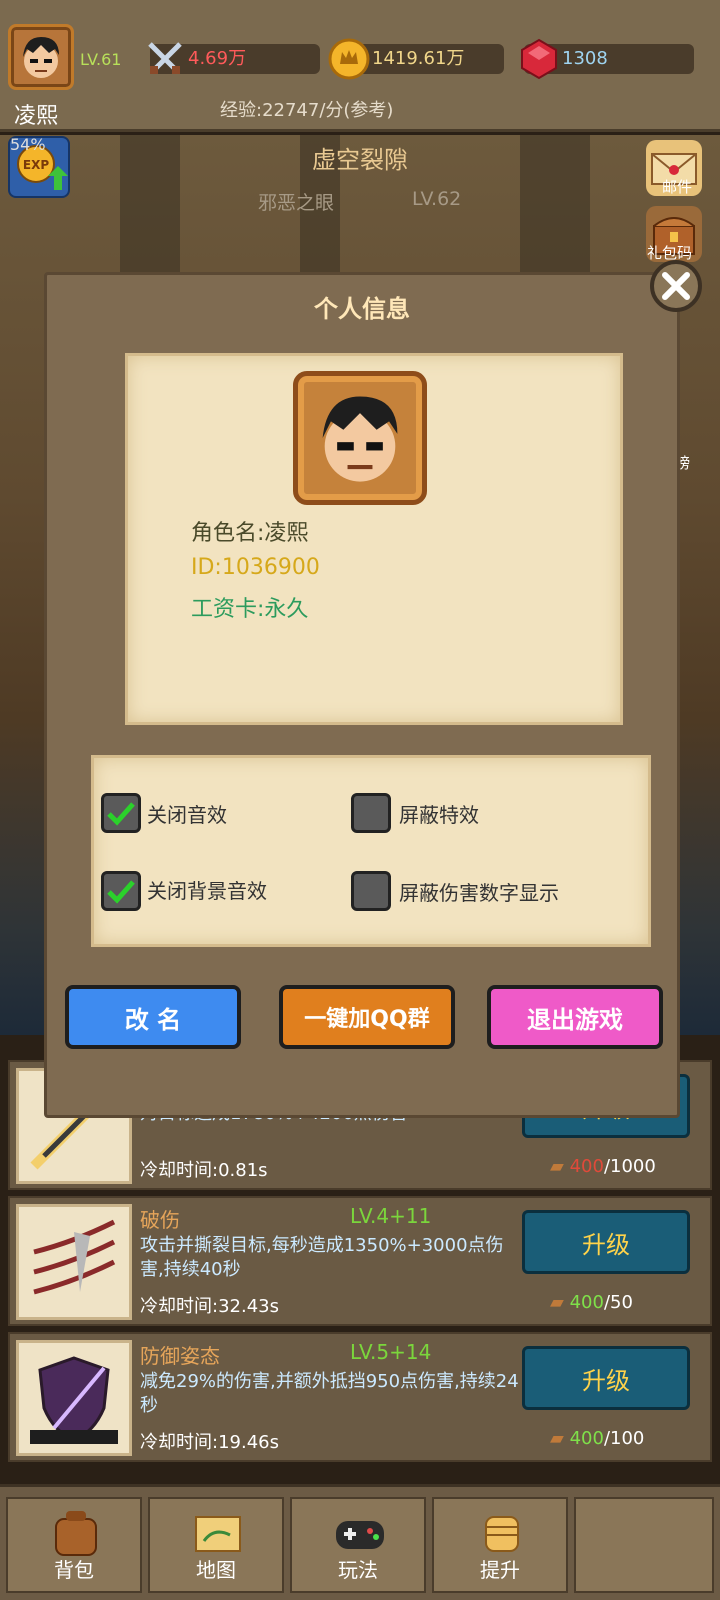 This screenshot has height=1600, width=720. What do you see at coordinates (391, 1352) in the screenshot?
I see `skill-level: LV.5+14` at bounding box center [391, 1352].